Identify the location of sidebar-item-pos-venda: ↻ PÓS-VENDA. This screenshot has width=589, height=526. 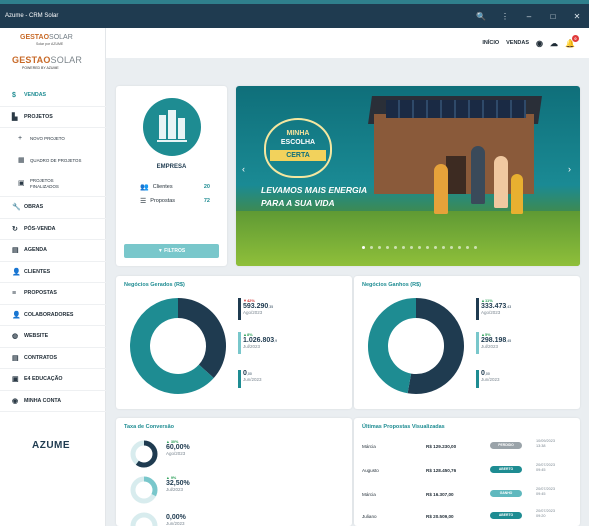
(53, 229).